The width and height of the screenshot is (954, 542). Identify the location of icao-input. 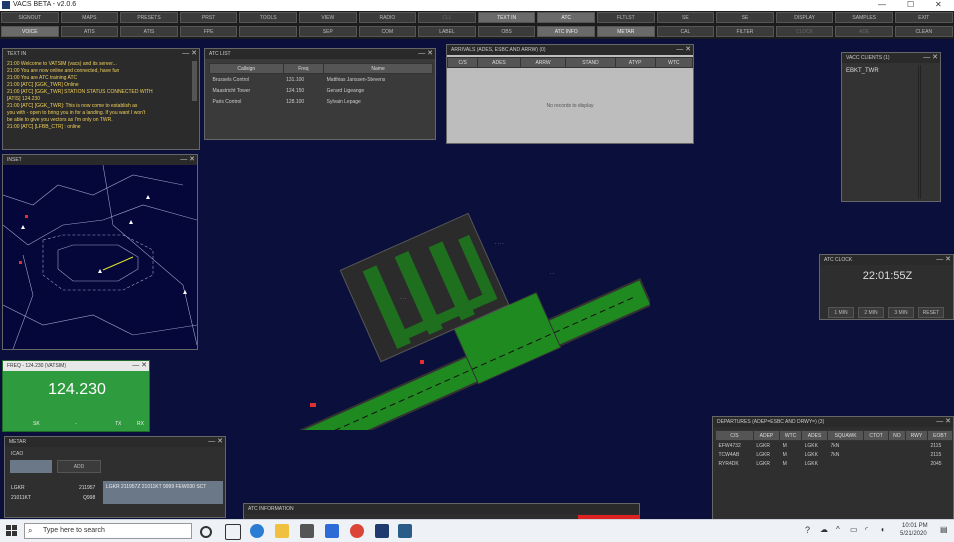
(31, 466).